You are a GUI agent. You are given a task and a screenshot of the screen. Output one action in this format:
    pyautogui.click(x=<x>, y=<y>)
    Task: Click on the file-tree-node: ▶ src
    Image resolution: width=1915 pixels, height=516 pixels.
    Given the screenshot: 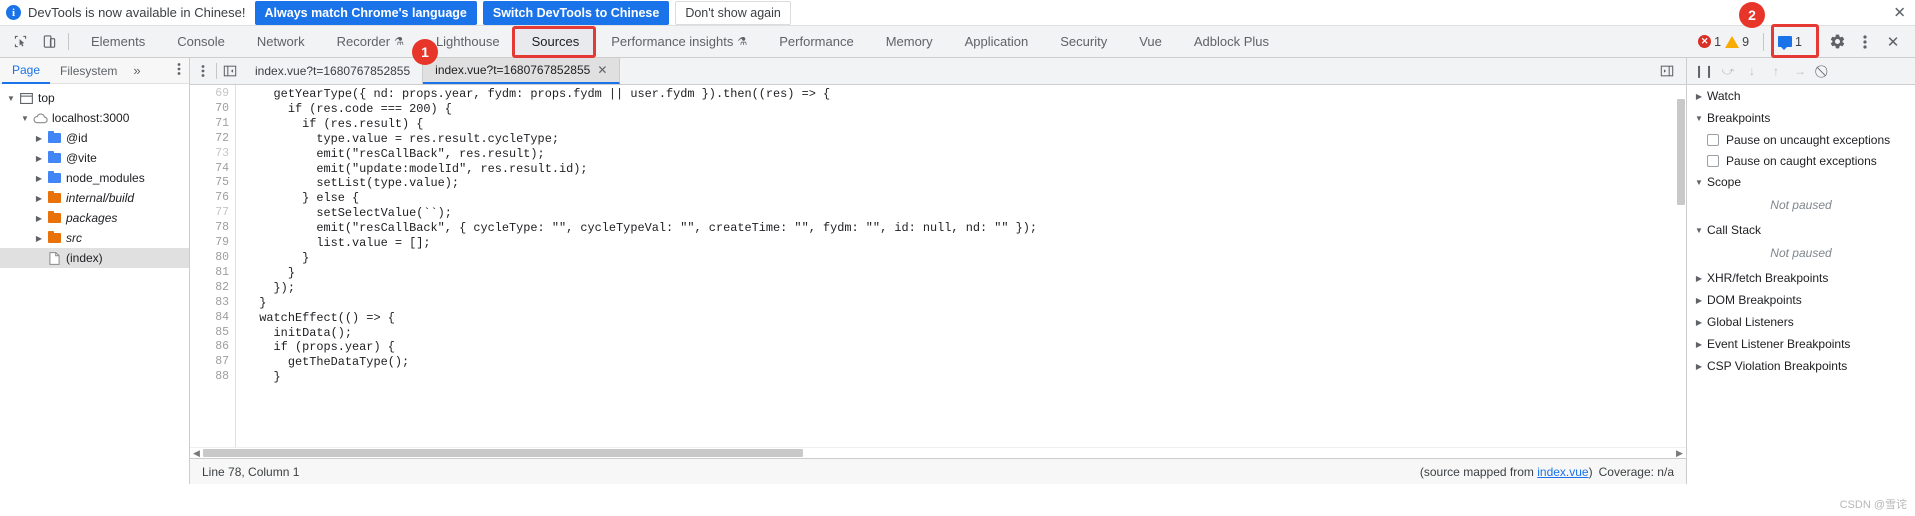 What is the action you would take?
    pyautogui.click(x=94, y=238)
    